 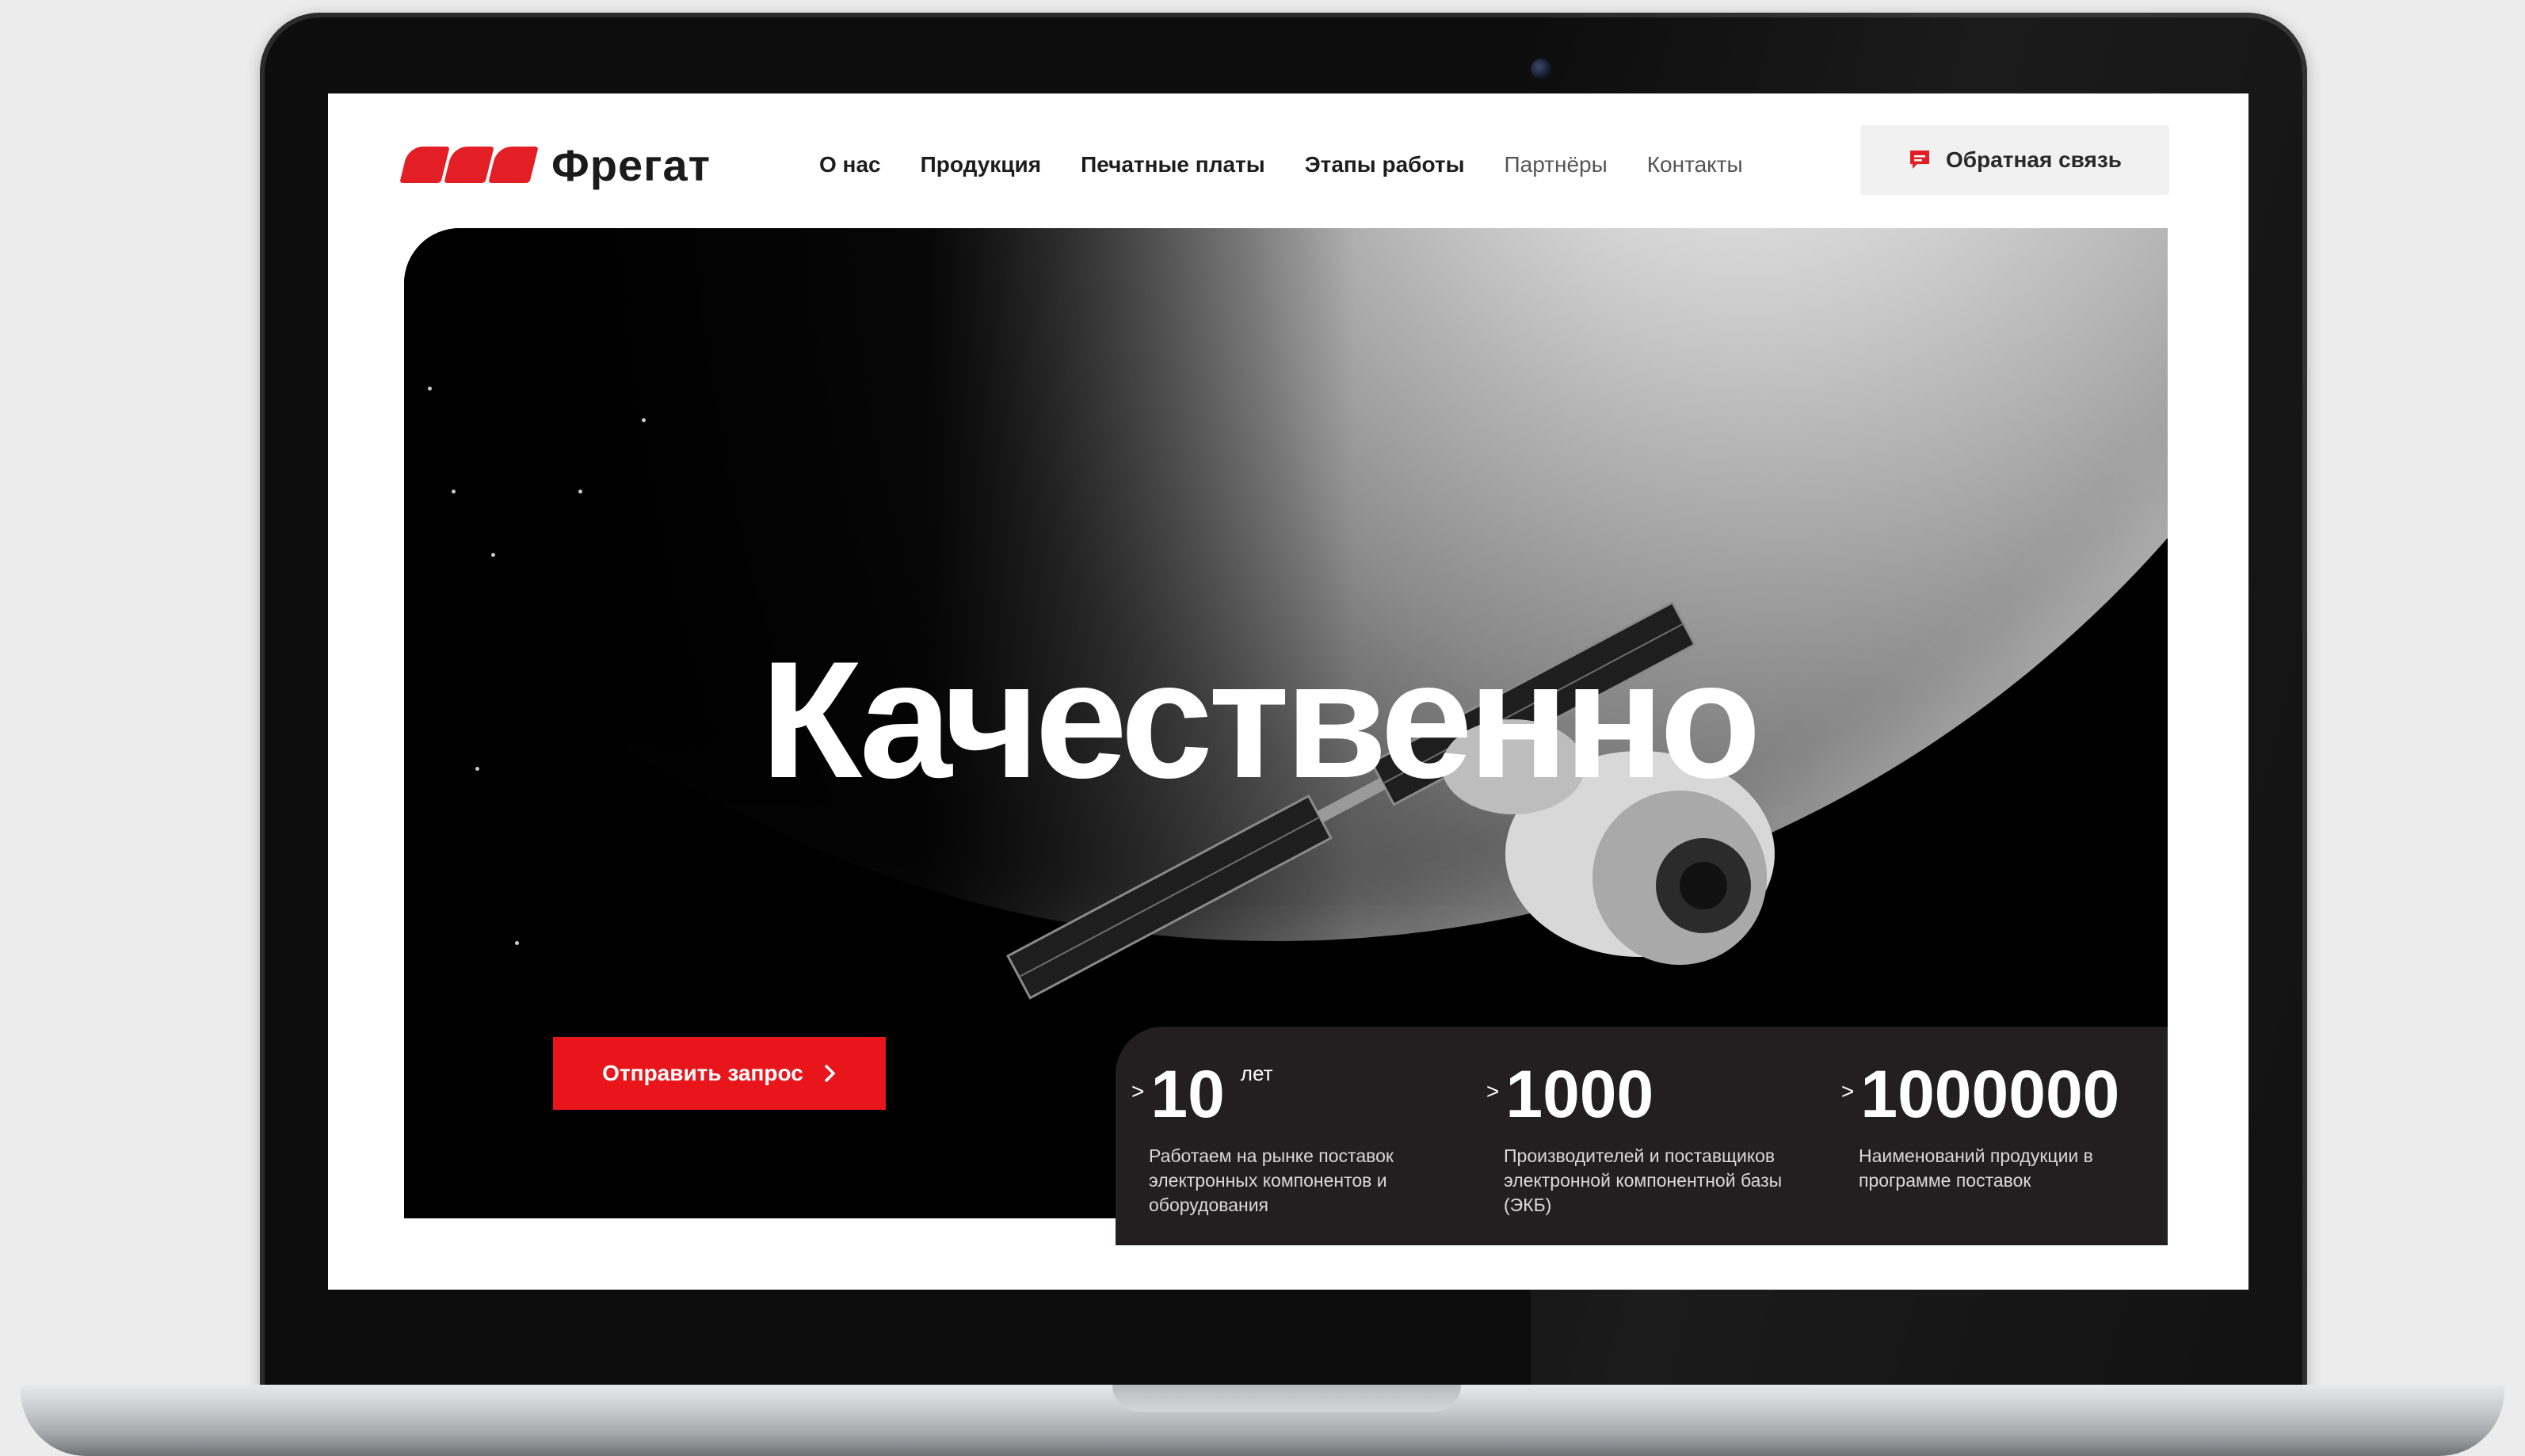 I want to click on camera-icon, so click(x=1541, y=69).